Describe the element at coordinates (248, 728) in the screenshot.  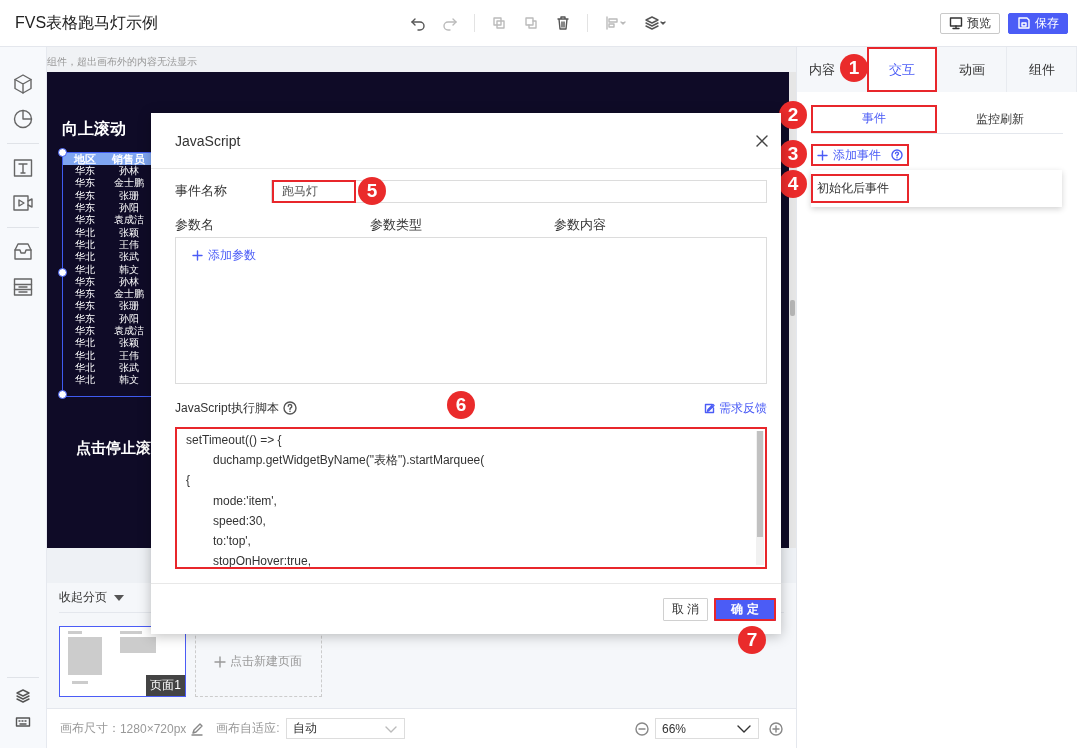
I see `canvas-fit-label: 画布自适应:` at that location.